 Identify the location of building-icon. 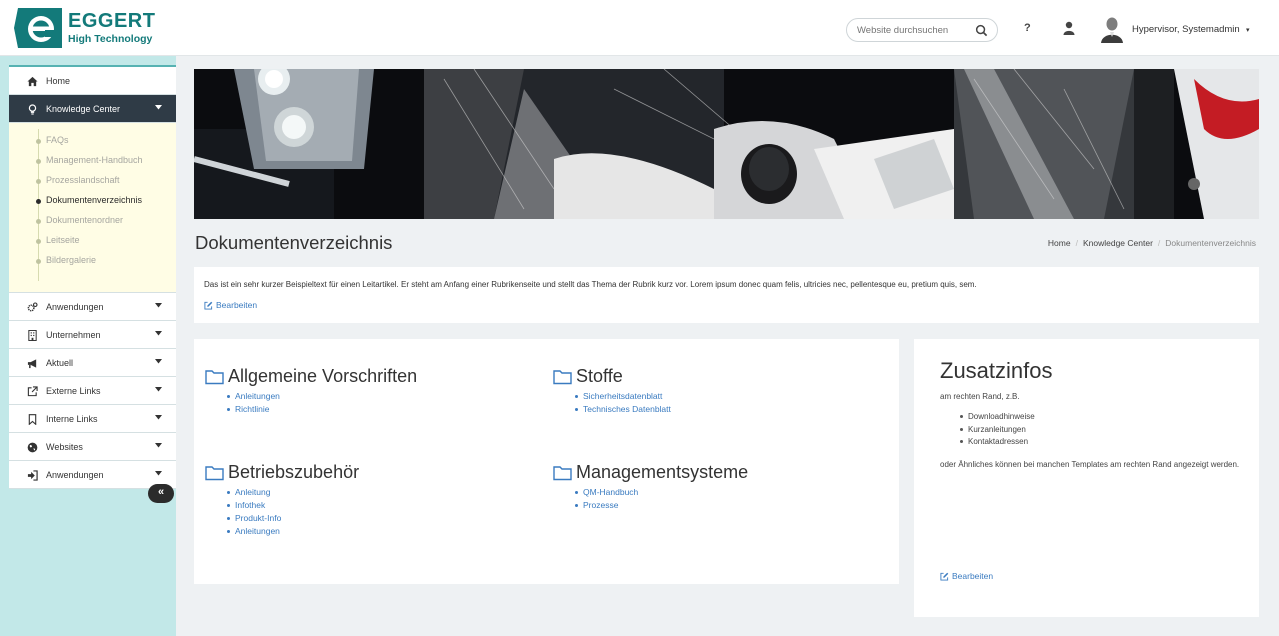
(32, 335).